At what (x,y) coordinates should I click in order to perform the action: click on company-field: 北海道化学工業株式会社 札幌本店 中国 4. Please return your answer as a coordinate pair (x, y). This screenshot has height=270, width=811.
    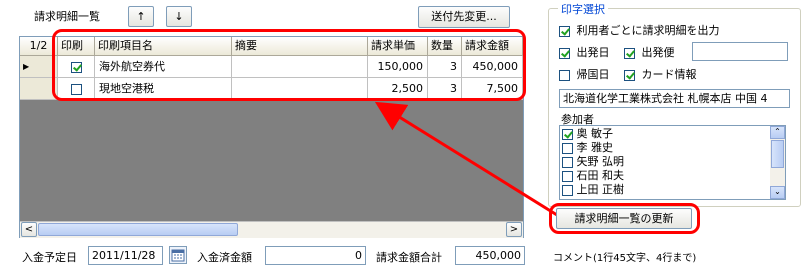
    Looking at the image, I should click on (674, 98).